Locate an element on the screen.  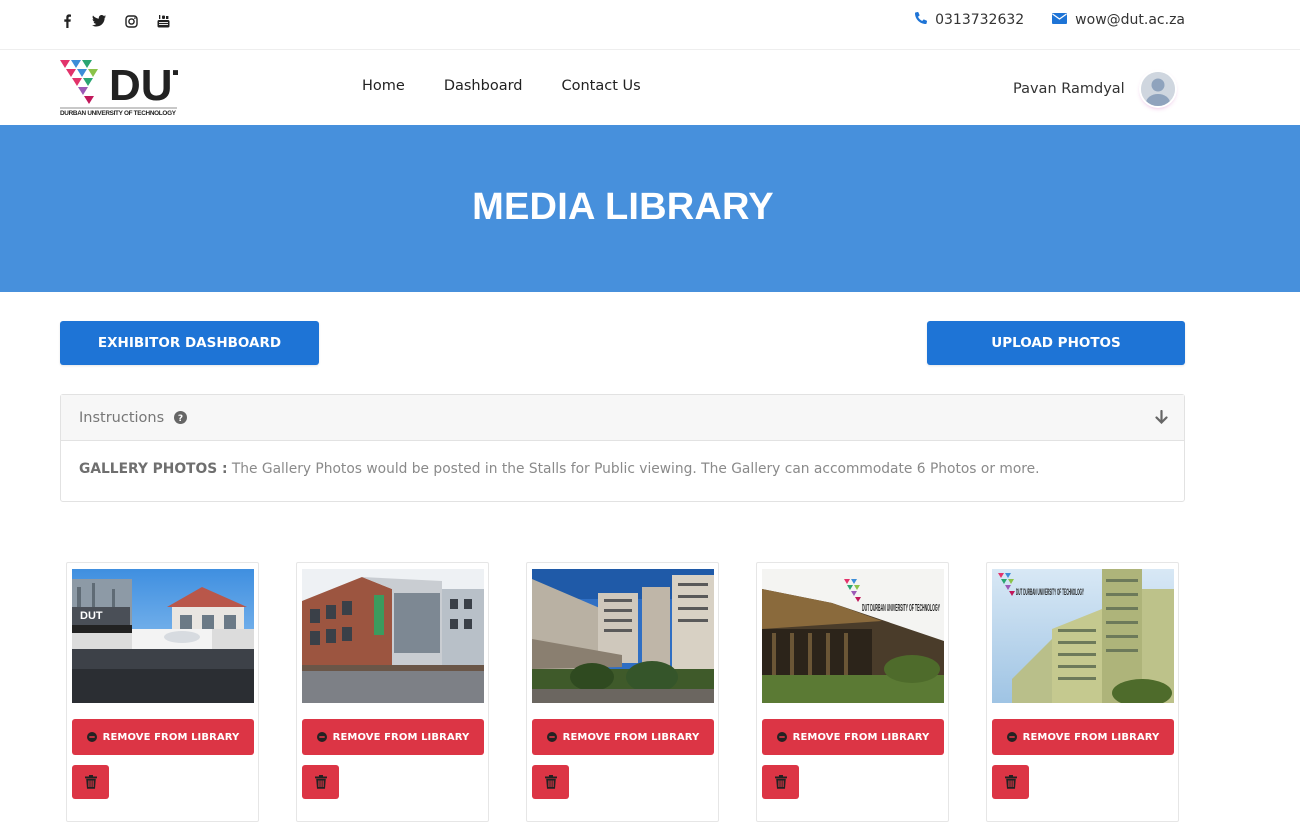
email-contact: wow@dut.ac.za is located at coordinates (1118, 20).